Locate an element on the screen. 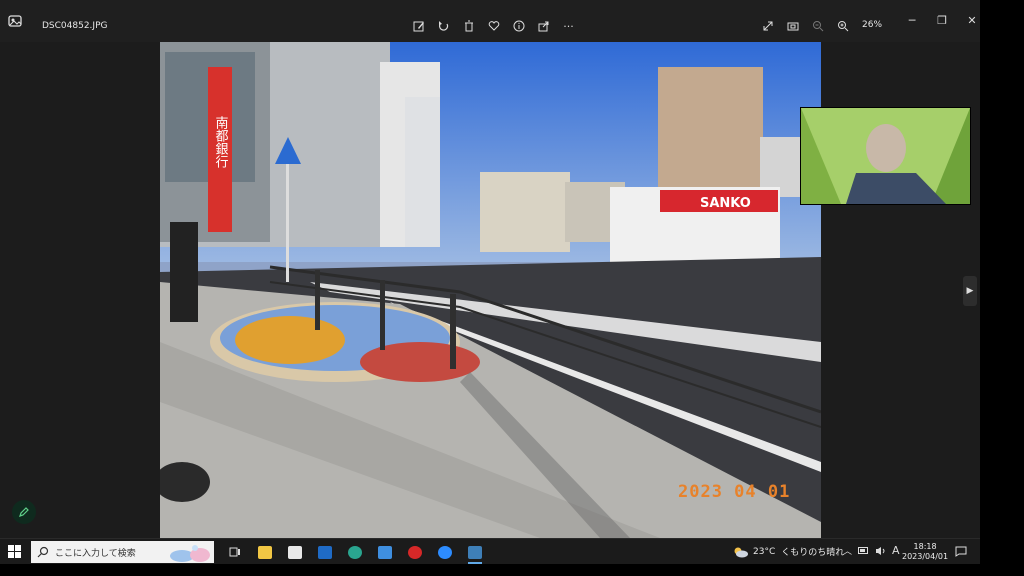  mail-icon is located at coordinates (385, 552).